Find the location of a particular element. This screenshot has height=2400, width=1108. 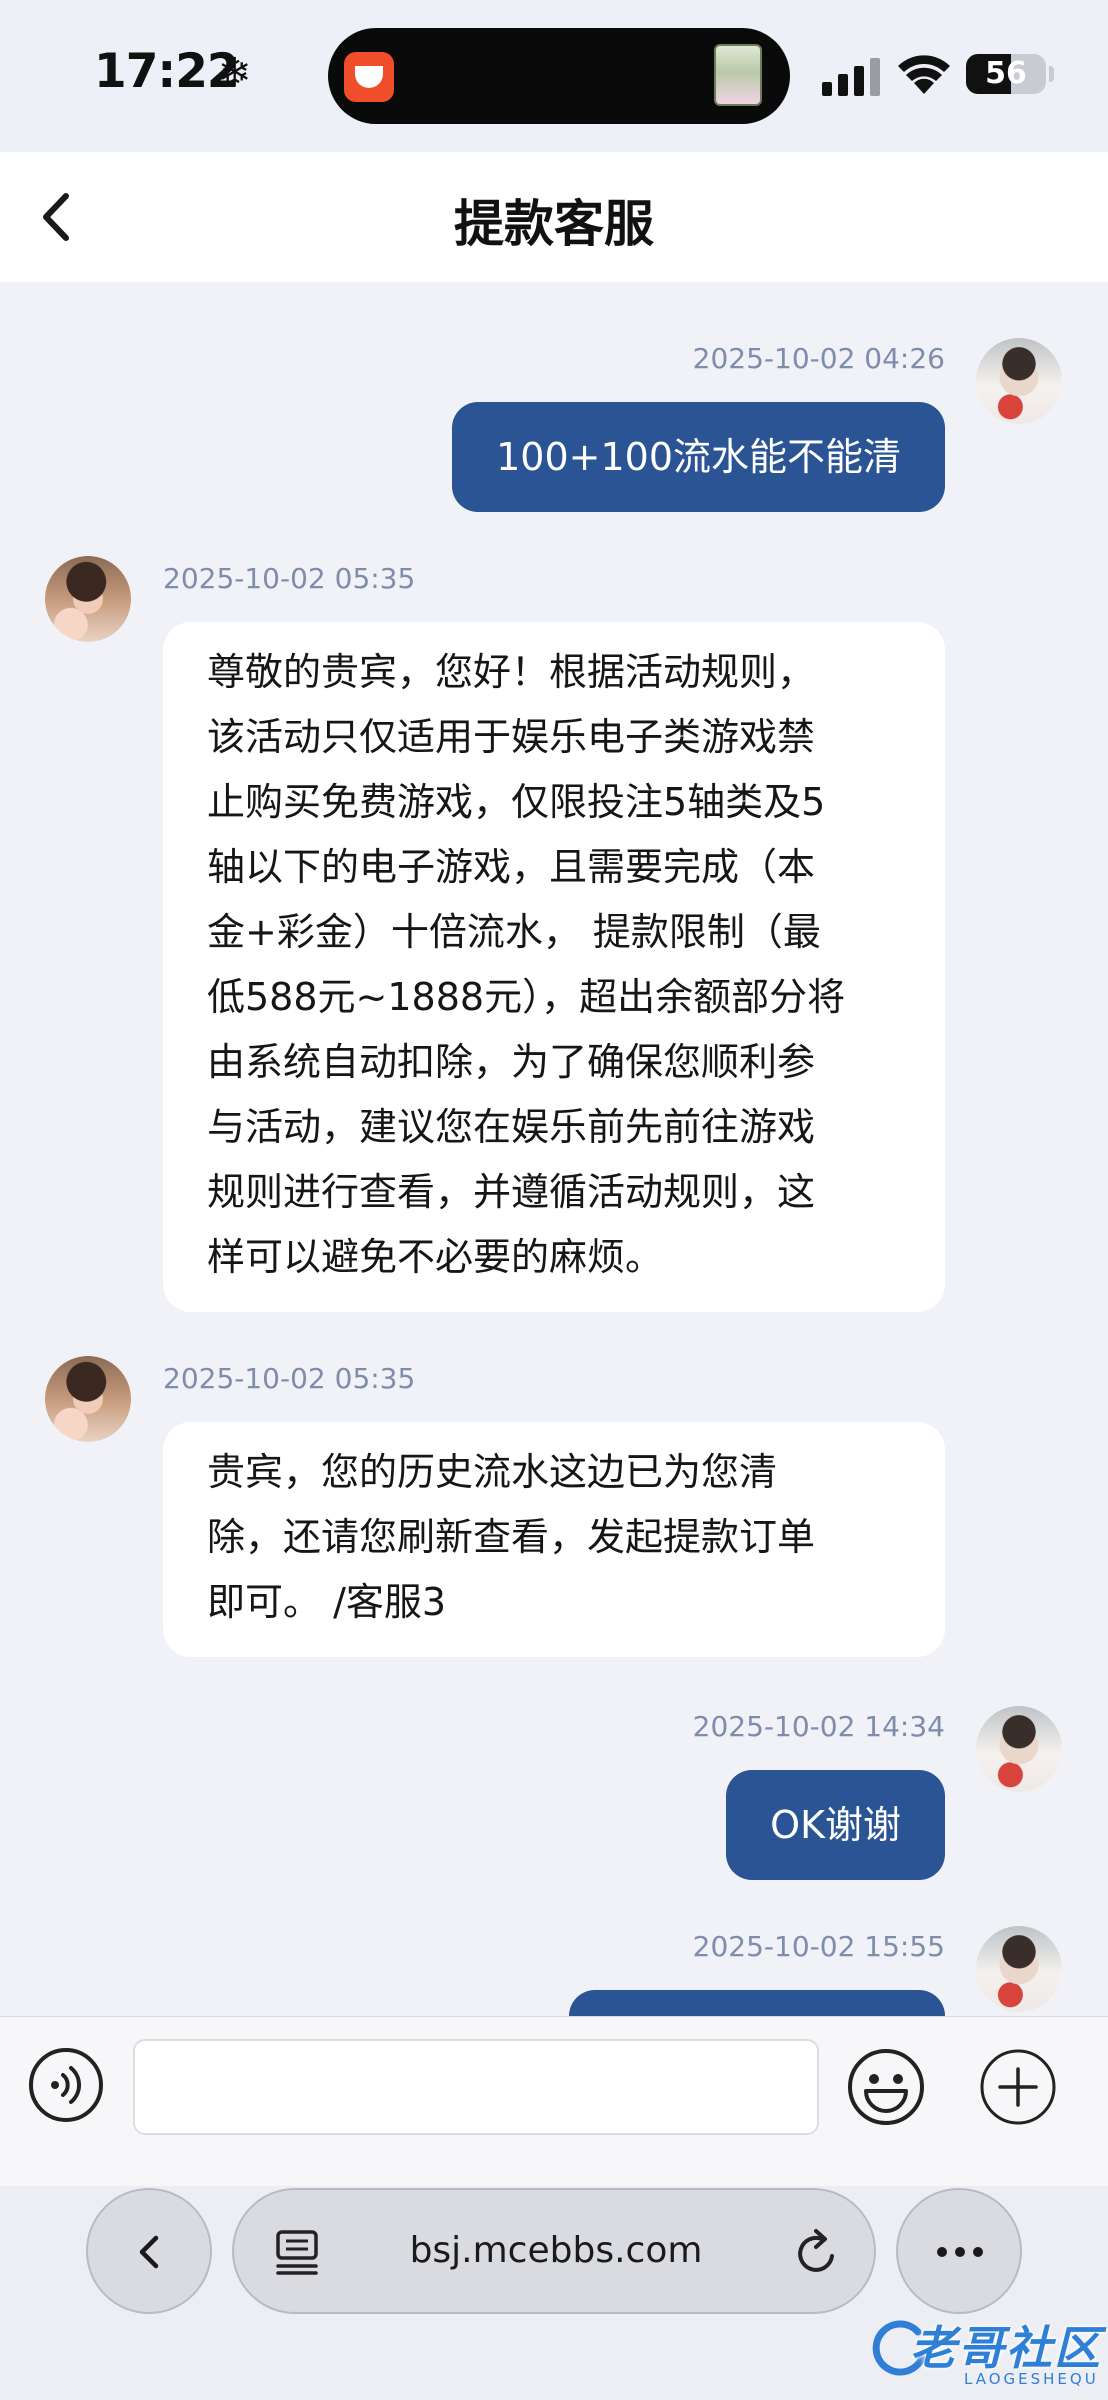

watermark-text: 老哥社区 is located at coordinates (1006, 2348).